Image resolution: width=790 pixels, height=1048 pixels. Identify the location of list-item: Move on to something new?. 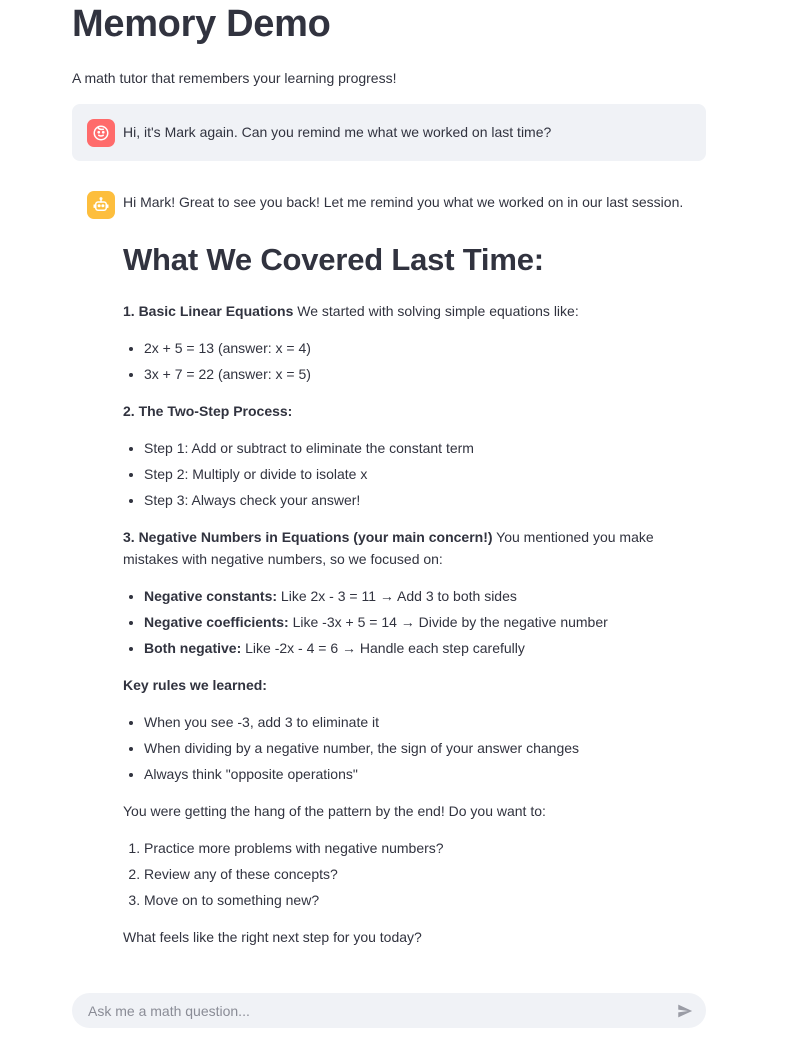
(426, 900).